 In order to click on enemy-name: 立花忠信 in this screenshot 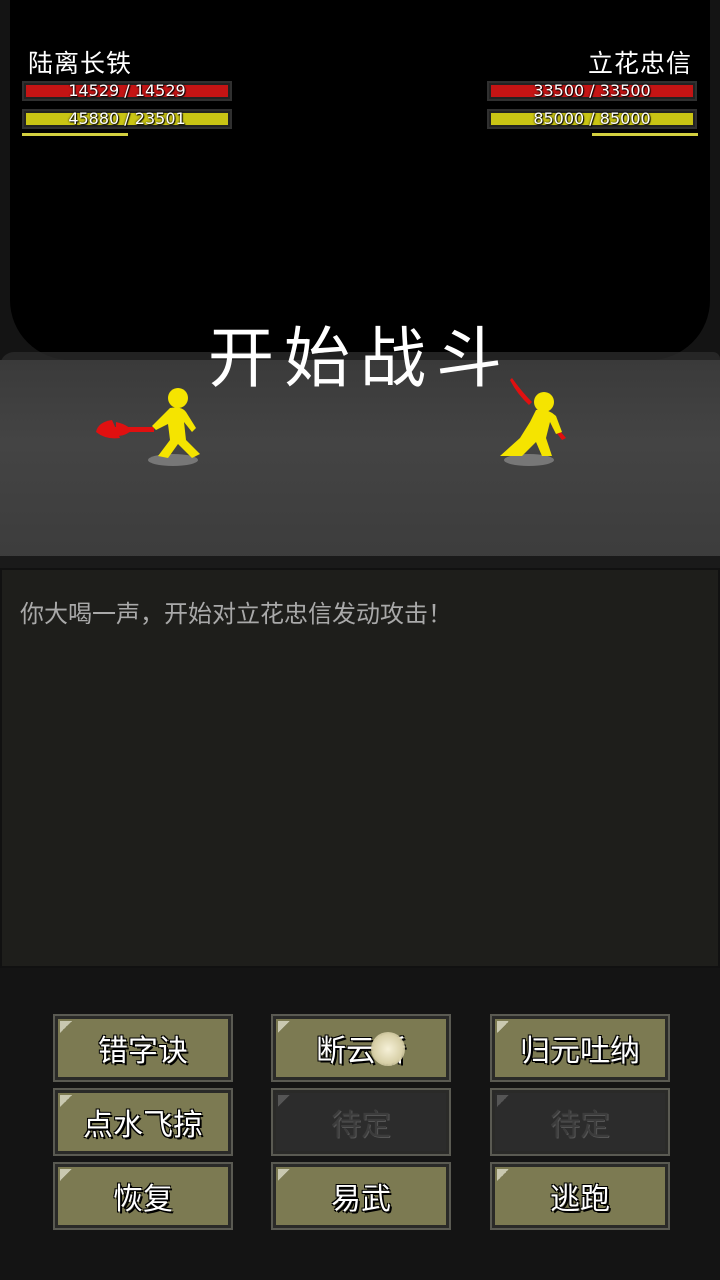, I will do `click(639, 63)`.